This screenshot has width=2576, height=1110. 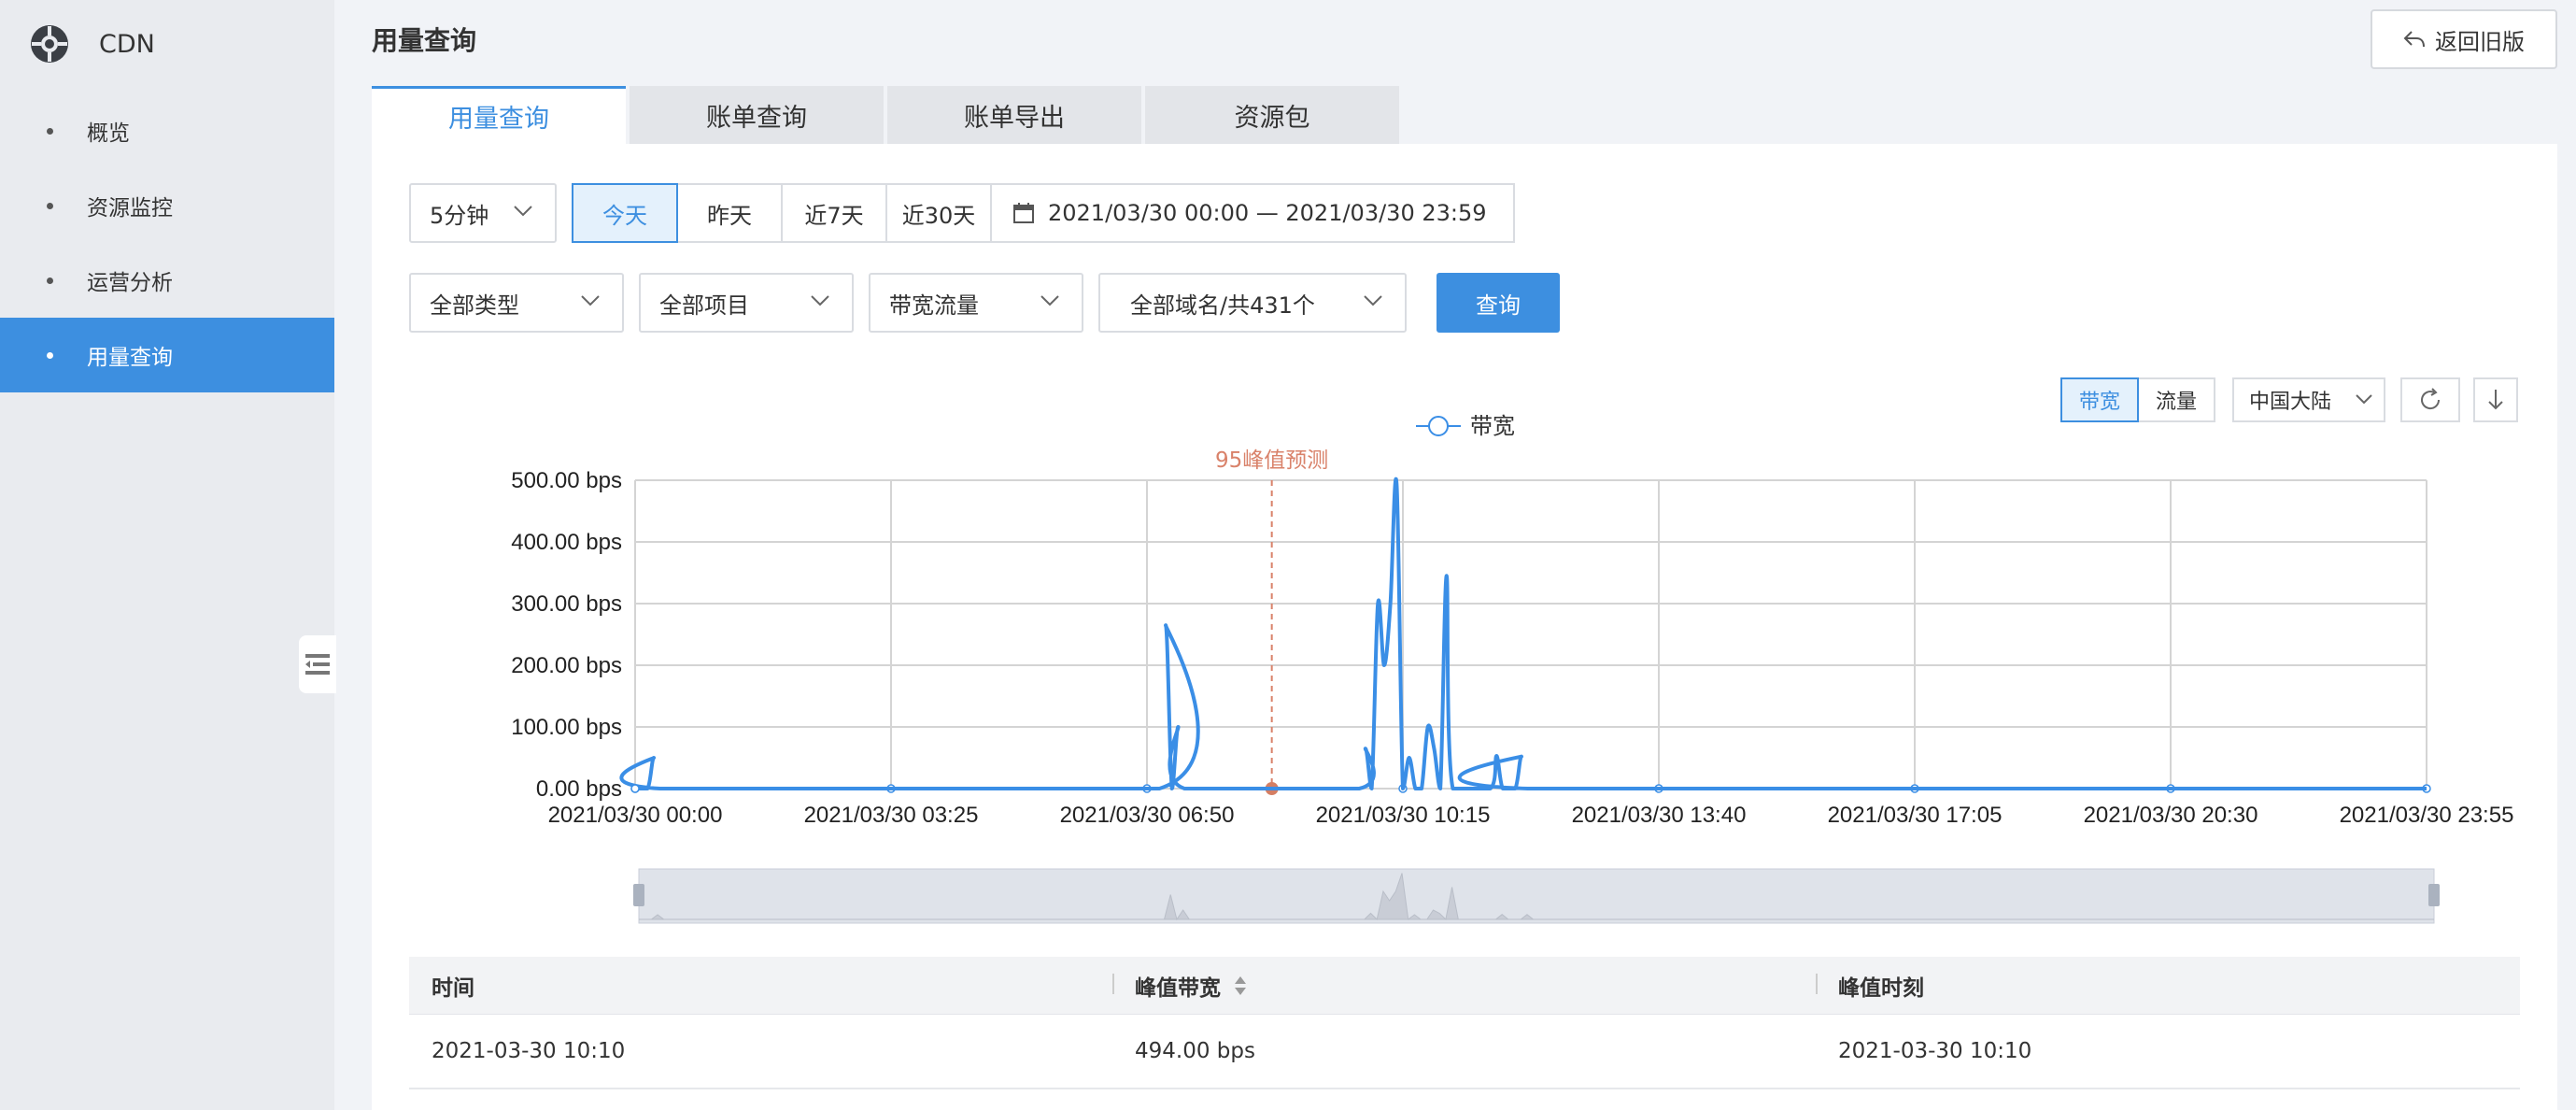 I want to click on sidebar-collapse-button, so click(x=317, y=664).